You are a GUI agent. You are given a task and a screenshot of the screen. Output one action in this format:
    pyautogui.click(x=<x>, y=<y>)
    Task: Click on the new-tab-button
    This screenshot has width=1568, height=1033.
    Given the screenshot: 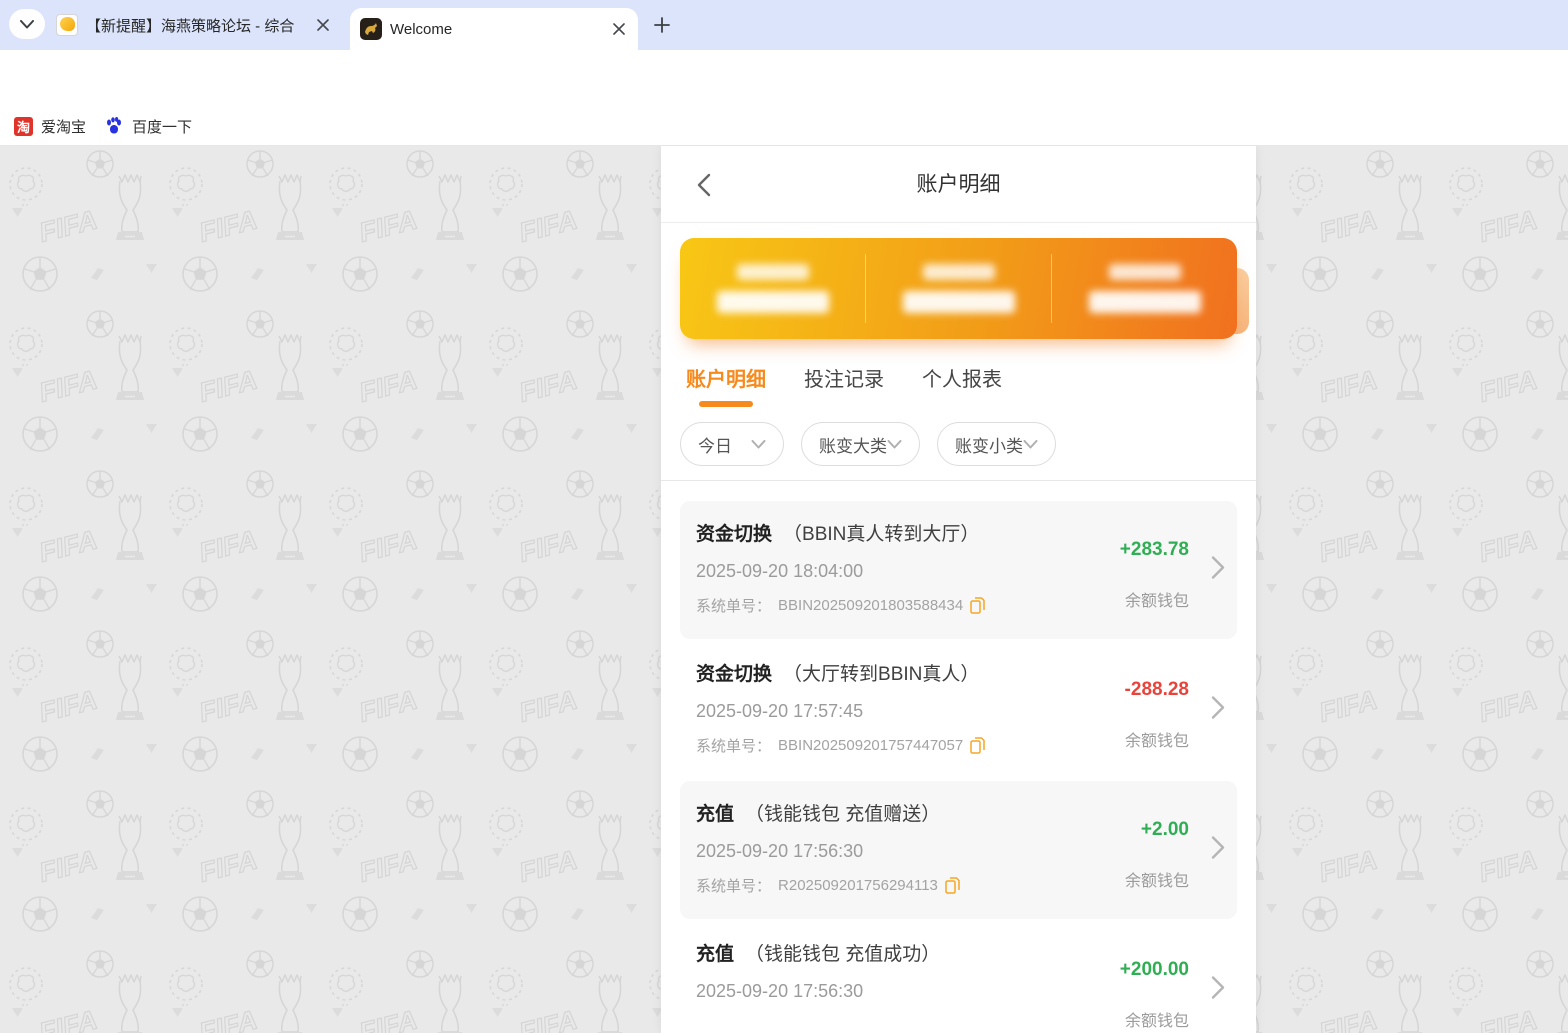 What is the action you would take?
    pyautogui.click(x=662, y=25)
    